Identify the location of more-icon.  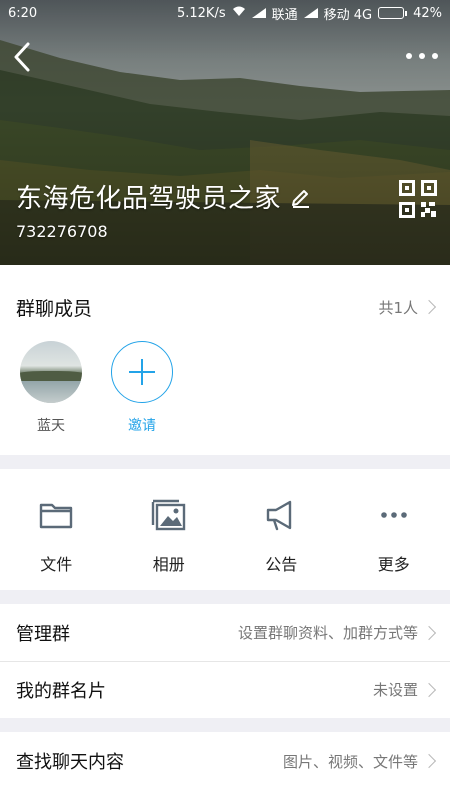
(393, 515).